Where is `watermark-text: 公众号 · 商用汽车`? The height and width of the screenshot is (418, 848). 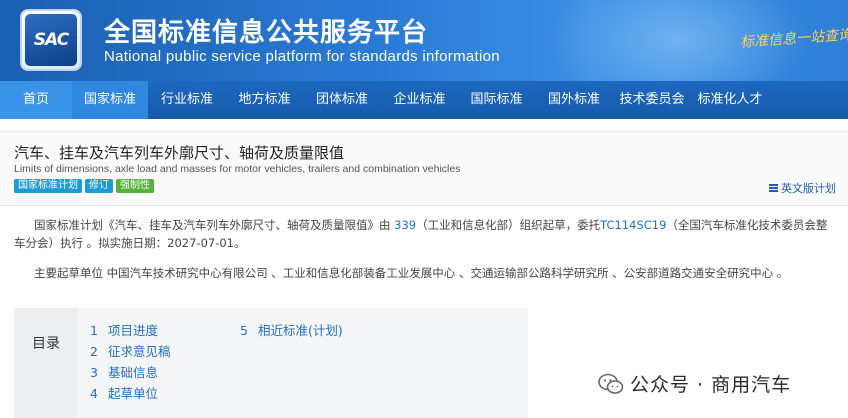
watermark-text: 公众号 · 商用汽车 is located at coordinates (711, 385).